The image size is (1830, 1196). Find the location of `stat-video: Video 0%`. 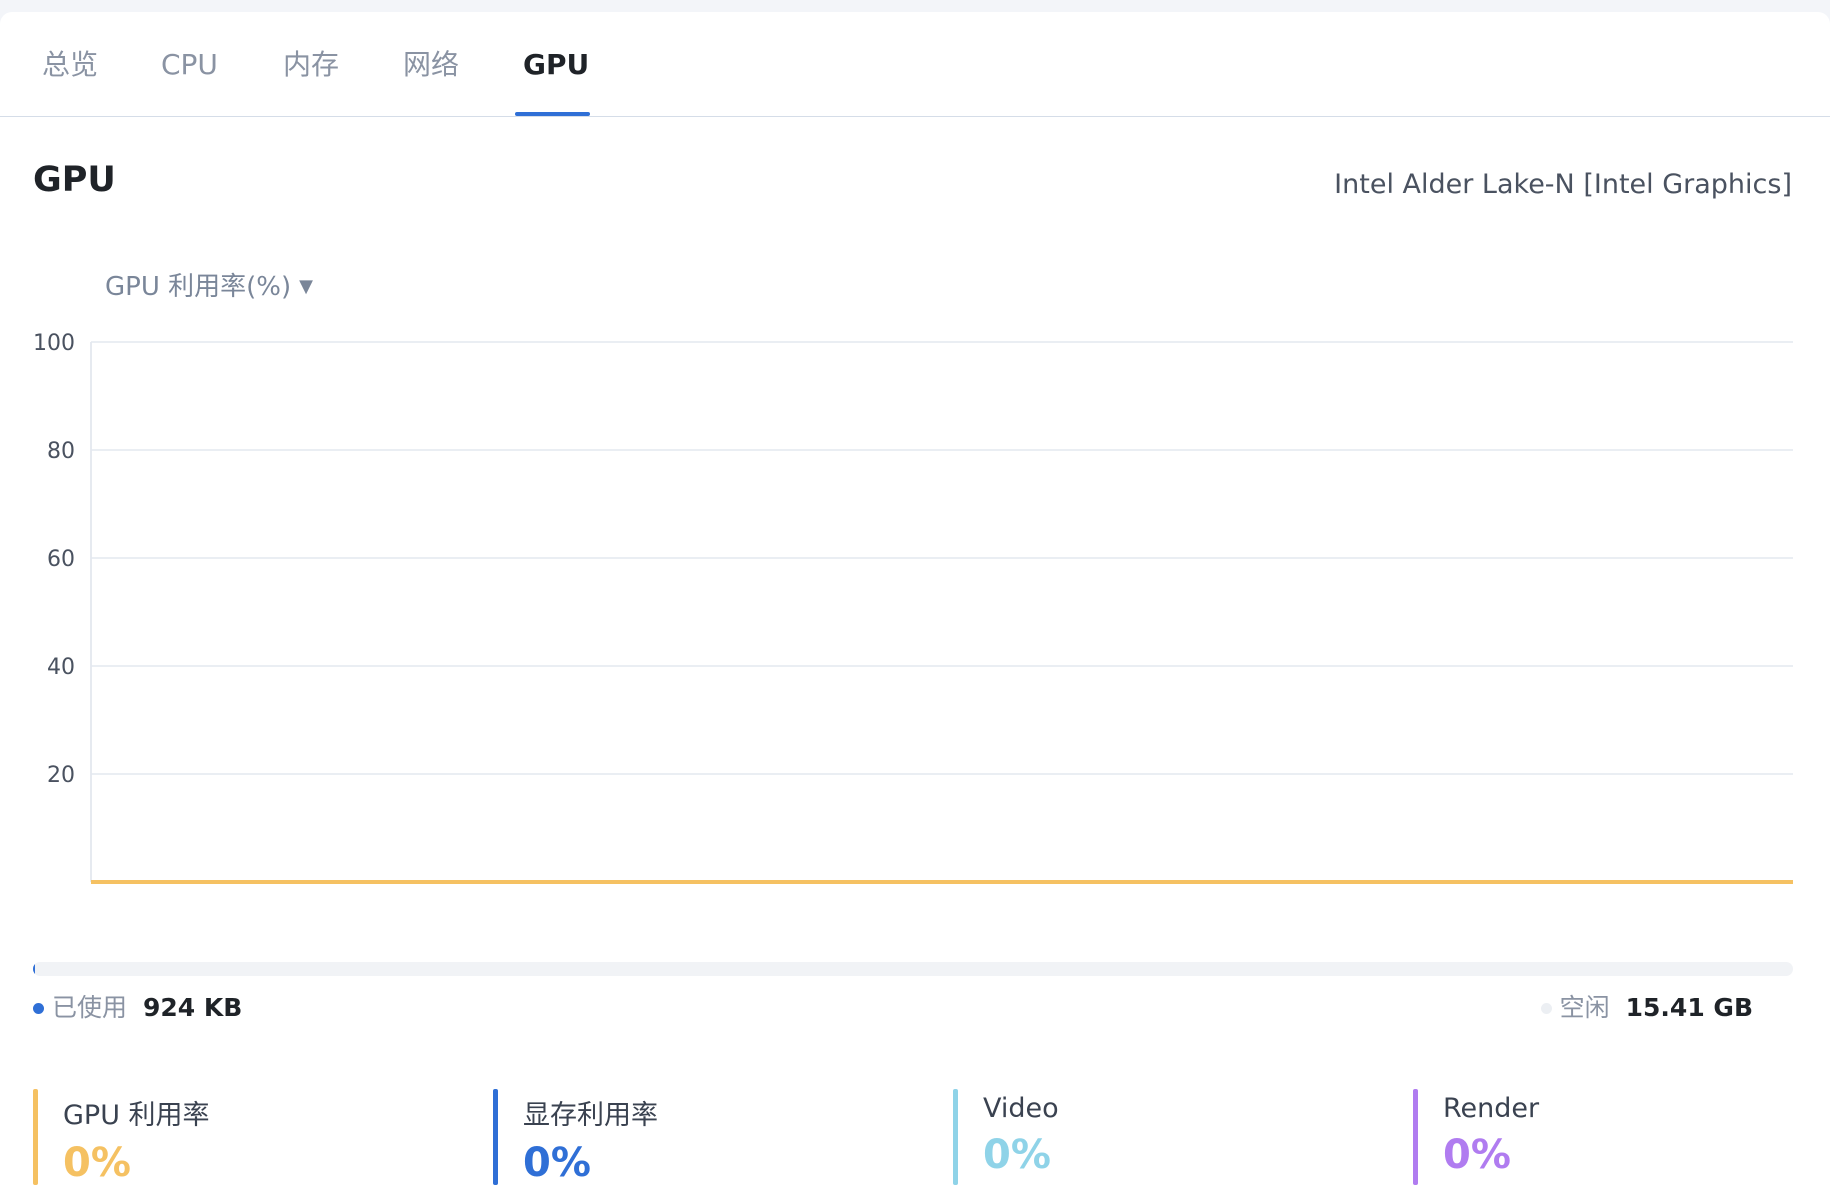

stat-video: Video 0% is located at coordinates (1163, 1137).